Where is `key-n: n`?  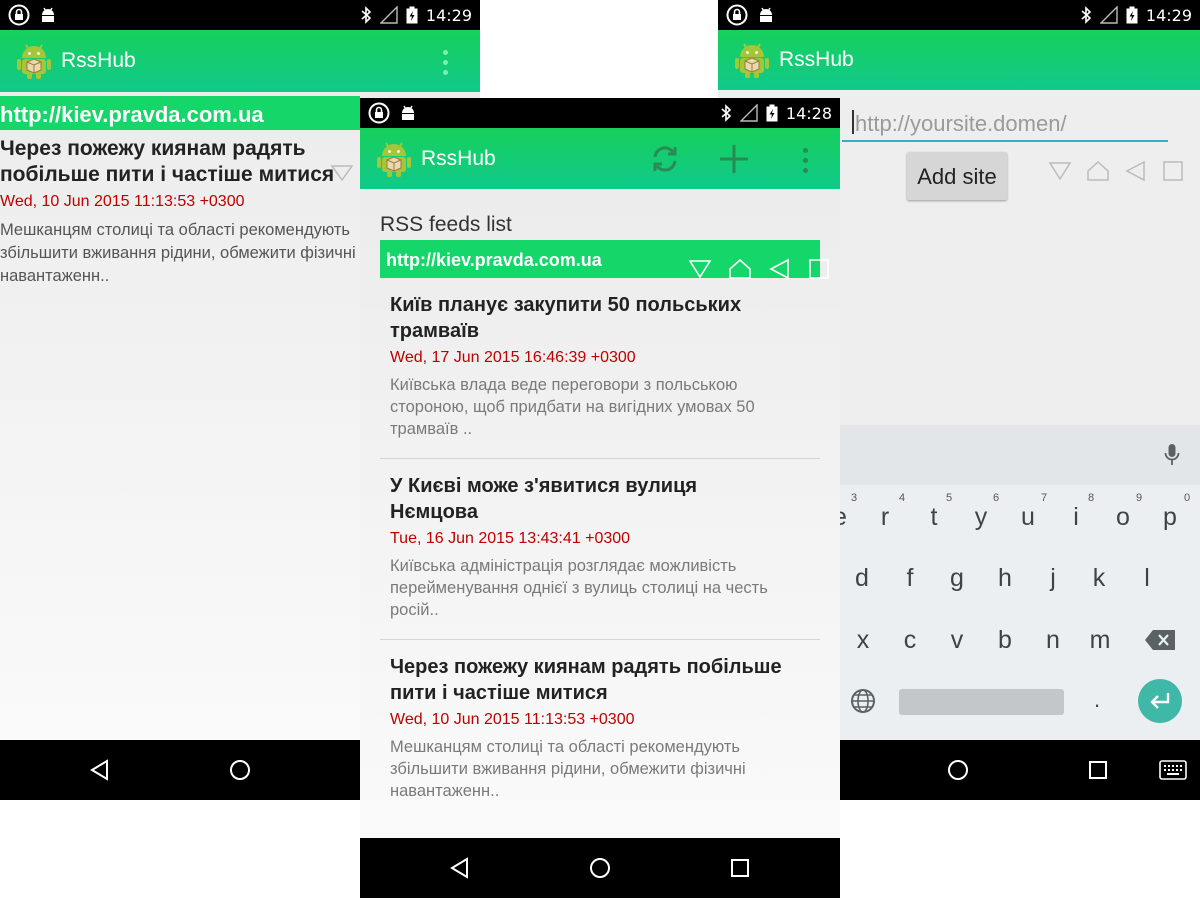 key-n: n is located at coordinates (1053, 640).